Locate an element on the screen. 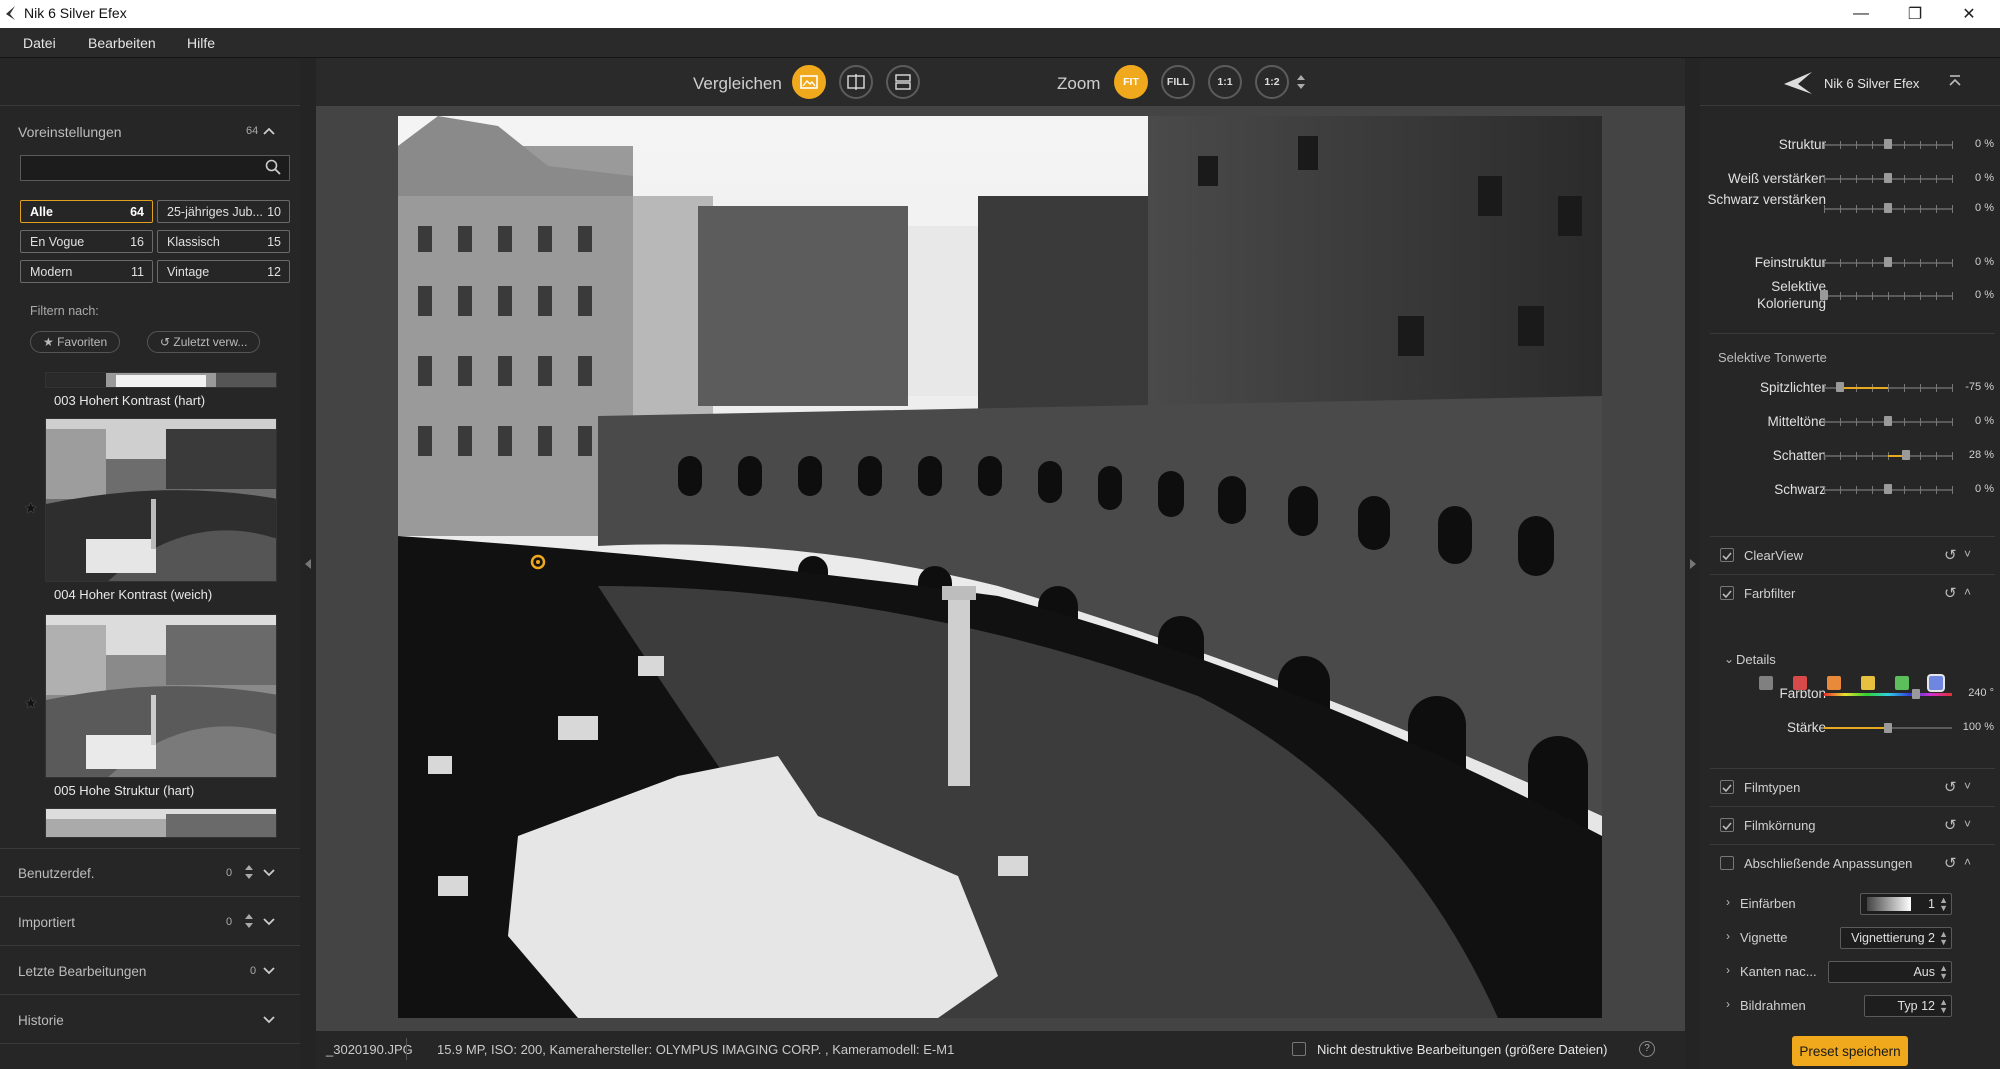 The width and height of the screenshot is (2000, 1069). category-alle: Alle 64 is located at coordinates (86, 211).